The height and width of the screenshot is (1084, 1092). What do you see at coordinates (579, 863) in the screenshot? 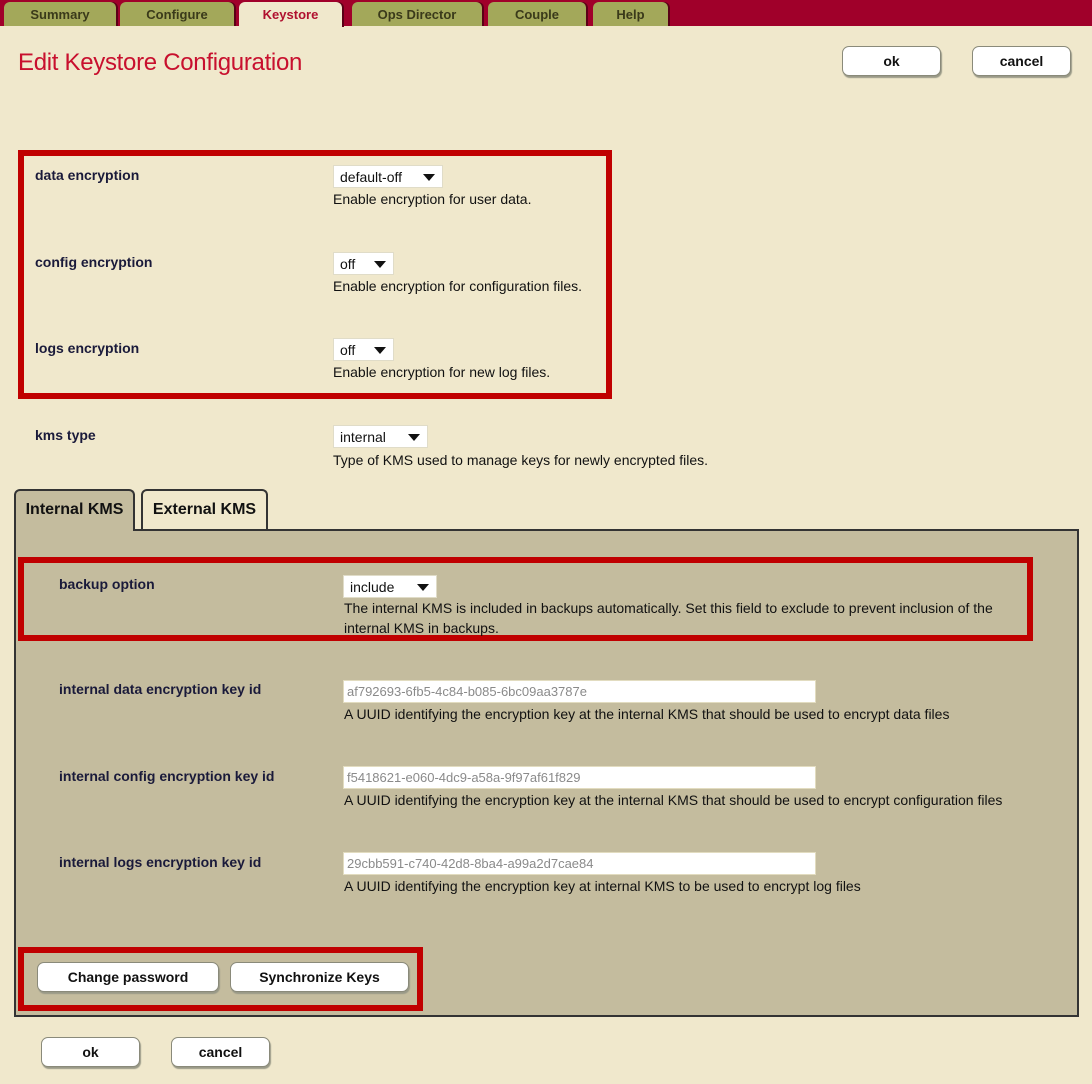
I see `internal-logs-key-input` at bounding box center [579, 863].